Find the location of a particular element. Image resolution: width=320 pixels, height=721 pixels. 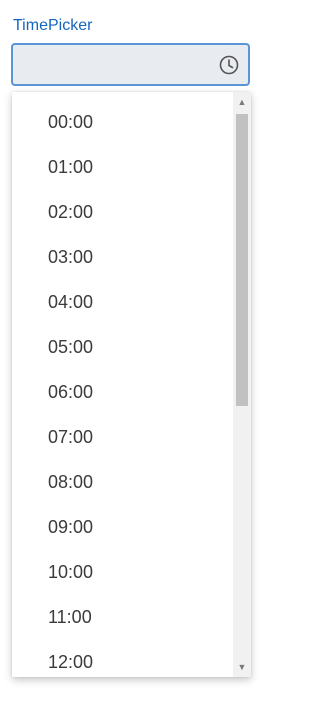

time-option: 03:00 is located at coordinates (122, 257).